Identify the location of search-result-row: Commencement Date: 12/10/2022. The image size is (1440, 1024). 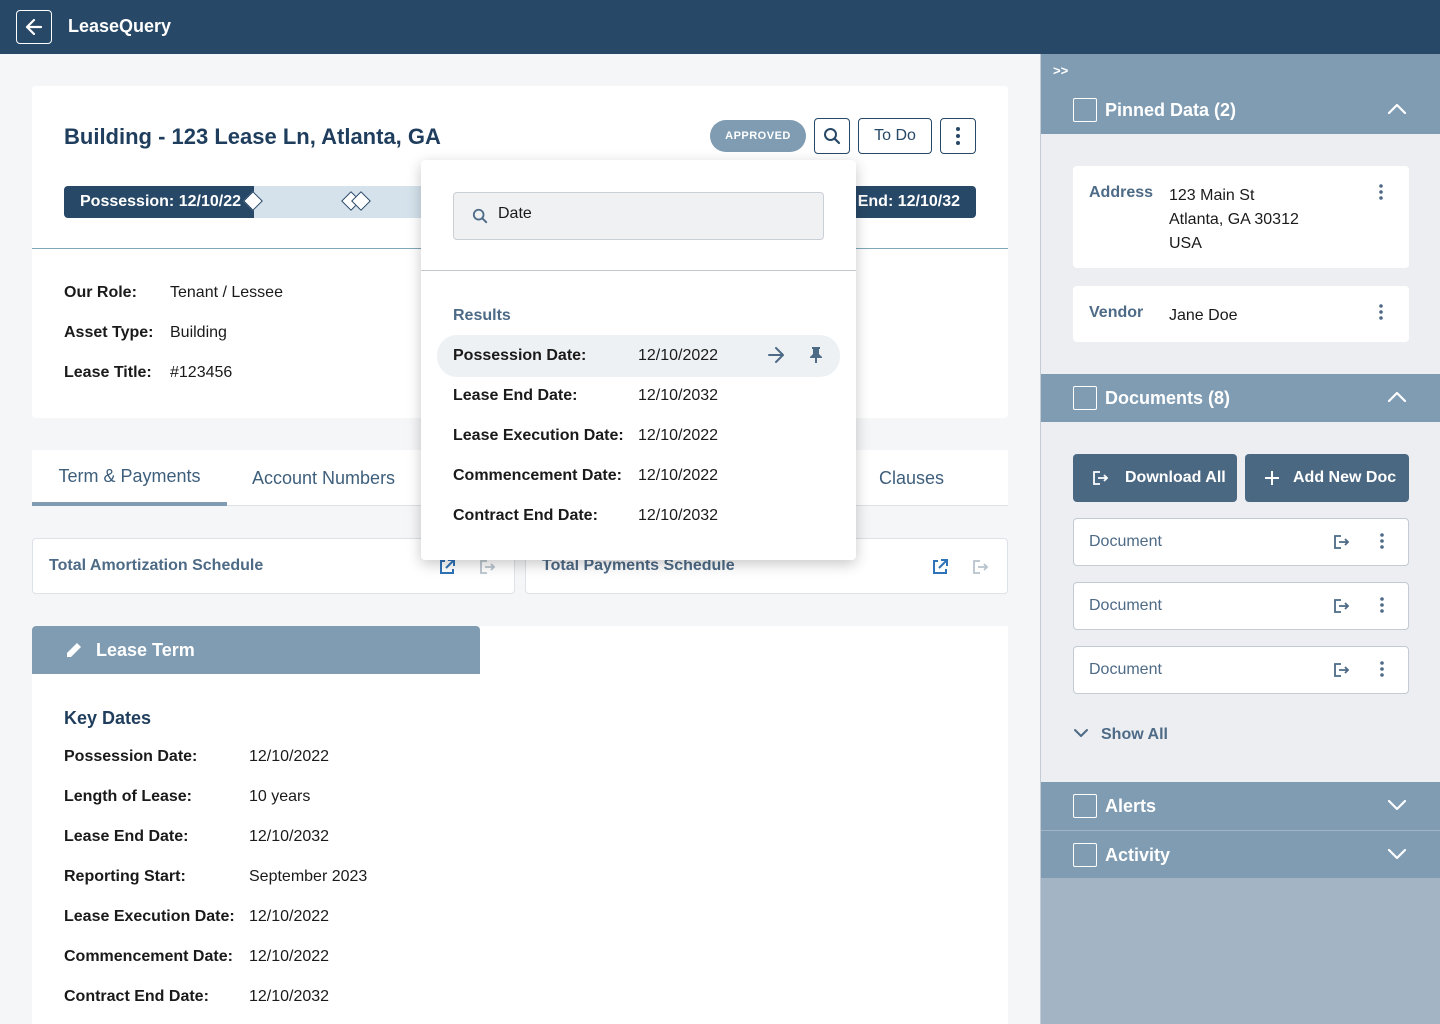
(638, 476).